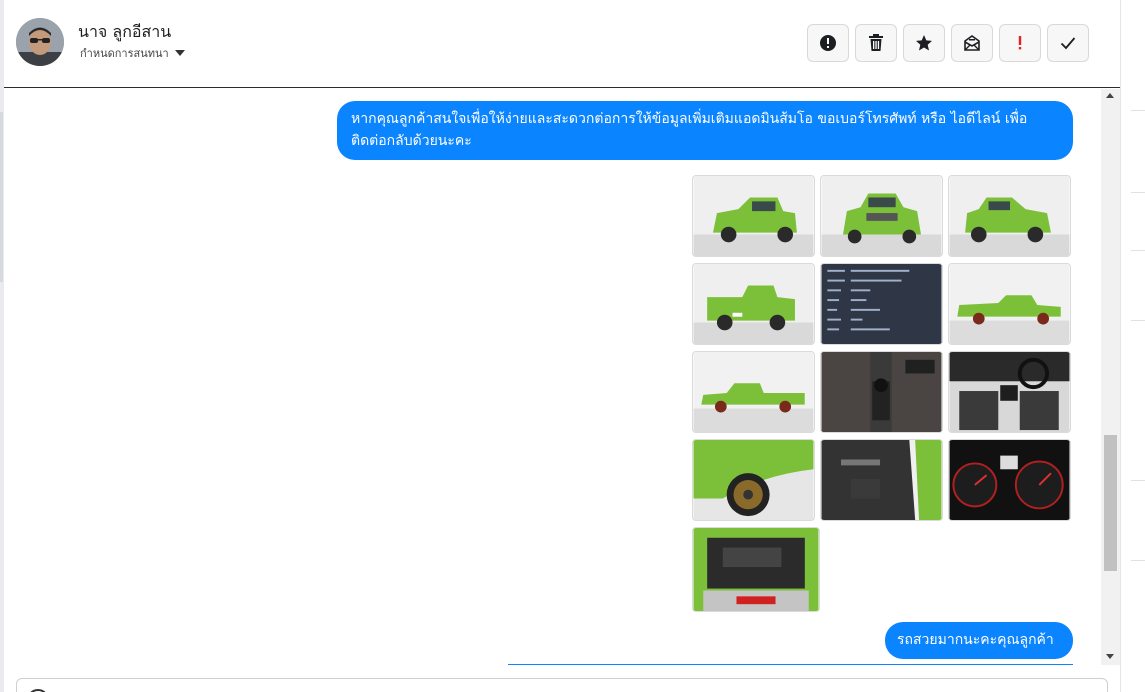  I want to click on check-icon, so click(1068, 43).